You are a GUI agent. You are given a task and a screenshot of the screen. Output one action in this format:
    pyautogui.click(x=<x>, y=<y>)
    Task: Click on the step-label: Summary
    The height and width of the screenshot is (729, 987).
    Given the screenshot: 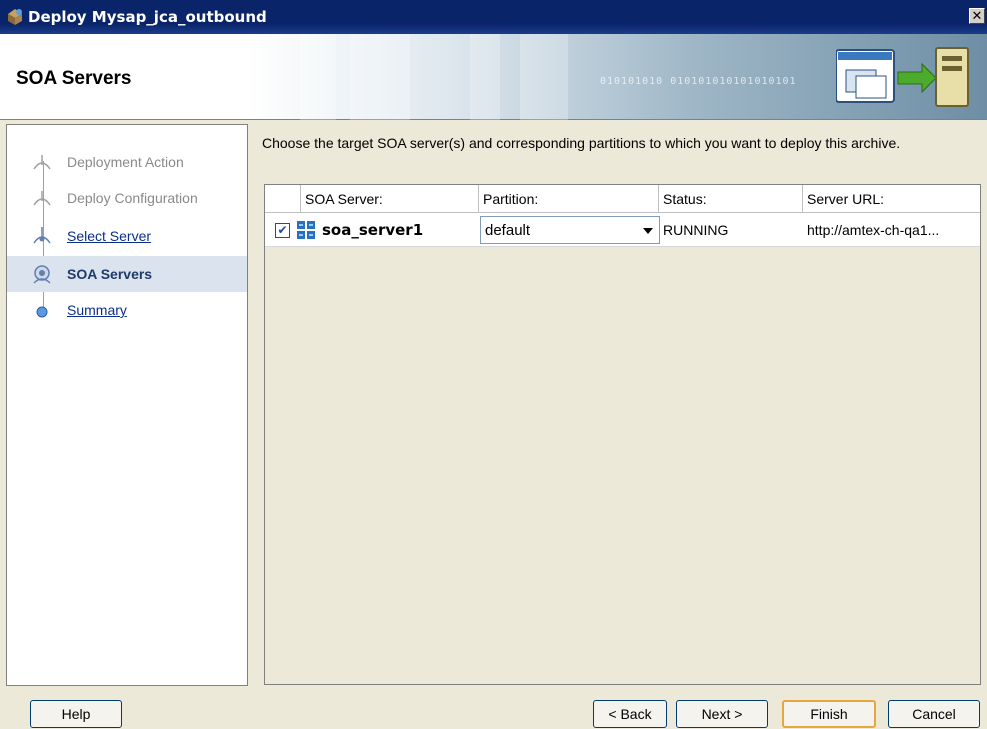 What is the action you would take?
    pyautogui.click(x=97, y=310)
    